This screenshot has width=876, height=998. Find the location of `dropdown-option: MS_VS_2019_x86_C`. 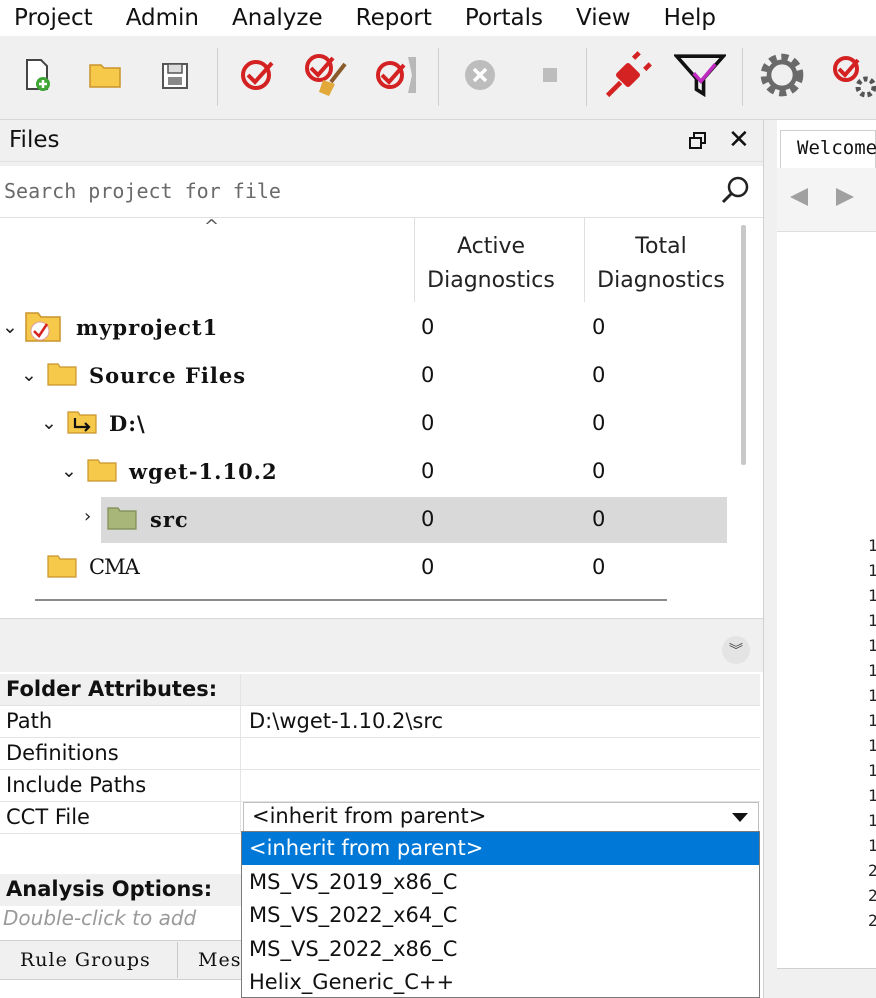

dropdown-option: MS_VS_2019_x86_C is located at coordinates (500, 882).